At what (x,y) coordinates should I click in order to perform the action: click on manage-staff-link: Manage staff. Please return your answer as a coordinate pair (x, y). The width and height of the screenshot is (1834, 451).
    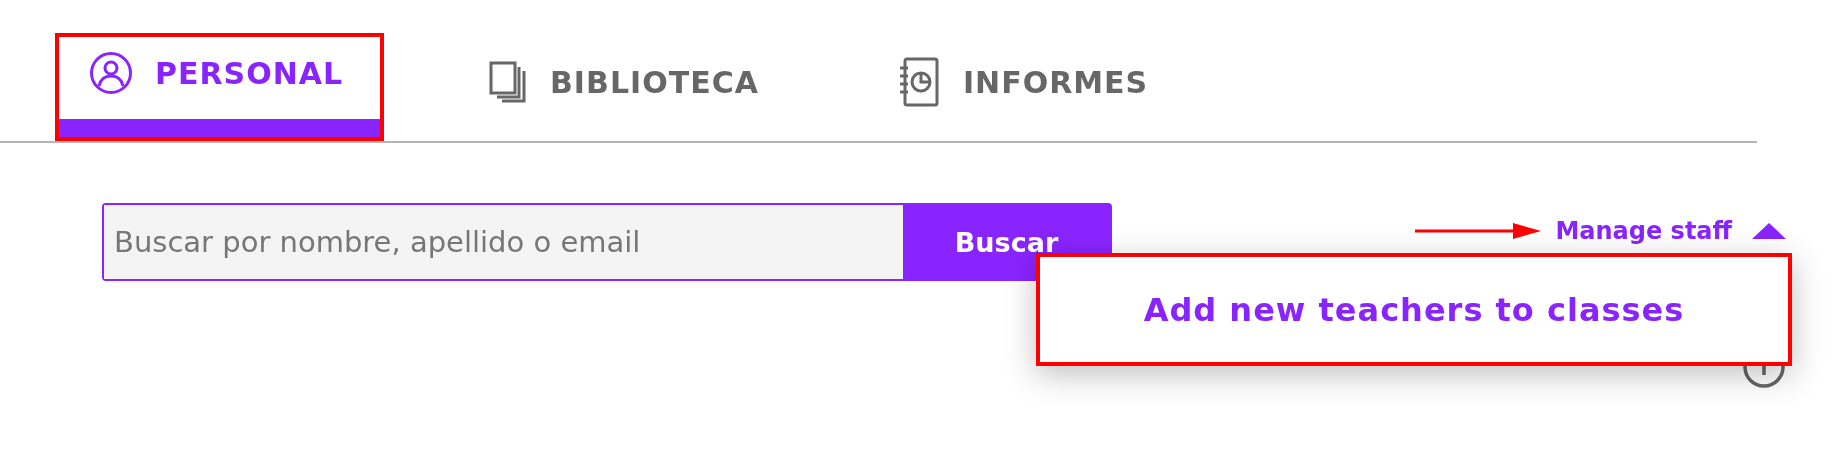
    Looking at the image, I should click on (1643, 231).